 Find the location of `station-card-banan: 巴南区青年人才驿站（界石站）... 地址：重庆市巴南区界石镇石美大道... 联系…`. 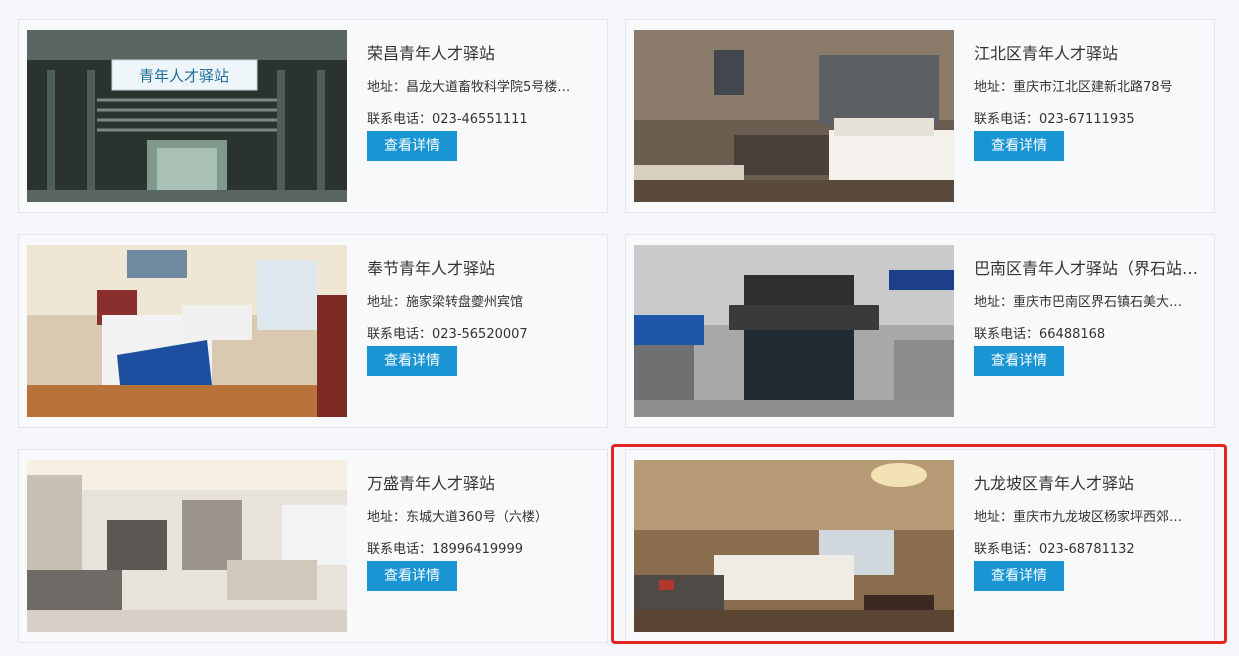

station-card-banan: 巴南区青年人才驿站（界石站）... 地址：重庆市巴南区界石镇石美大道... 联系… is located at coordinates (920, 331).